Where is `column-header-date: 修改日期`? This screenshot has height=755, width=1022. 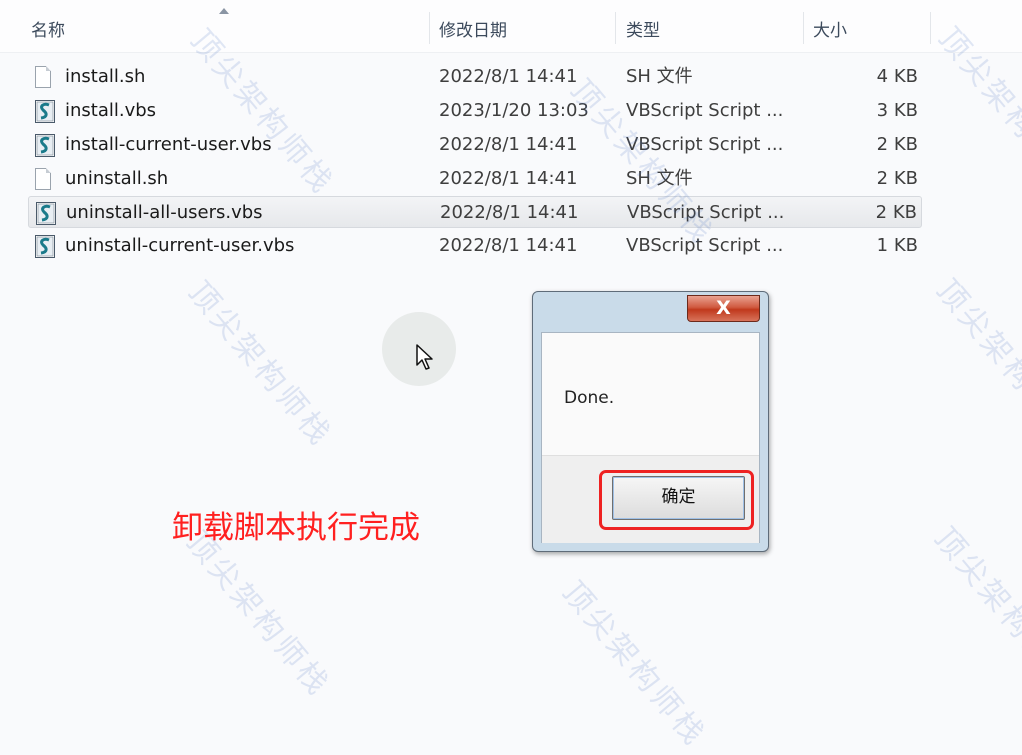 column-header-date: 修改日期 is located at coordinates (473, 26).